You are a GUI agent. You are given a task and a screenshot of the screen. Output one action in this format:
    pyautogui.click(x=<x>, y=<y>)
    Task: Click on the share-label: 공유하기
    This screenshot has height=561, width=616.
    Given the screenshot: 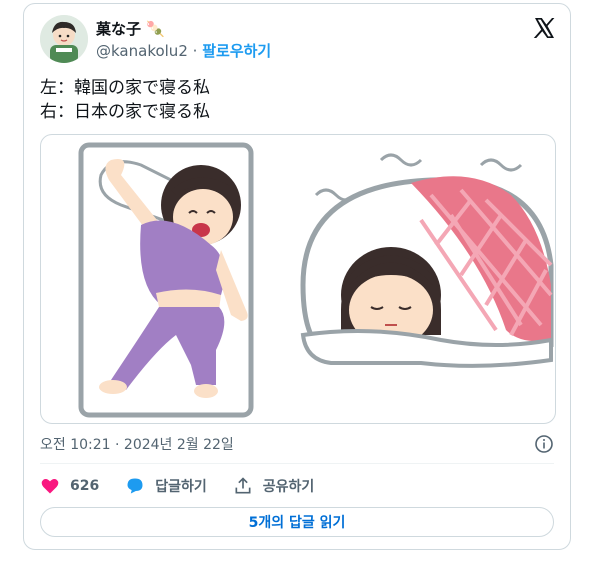 What is the action you would take?
    pyautogui.click(x=288, y=487)
    